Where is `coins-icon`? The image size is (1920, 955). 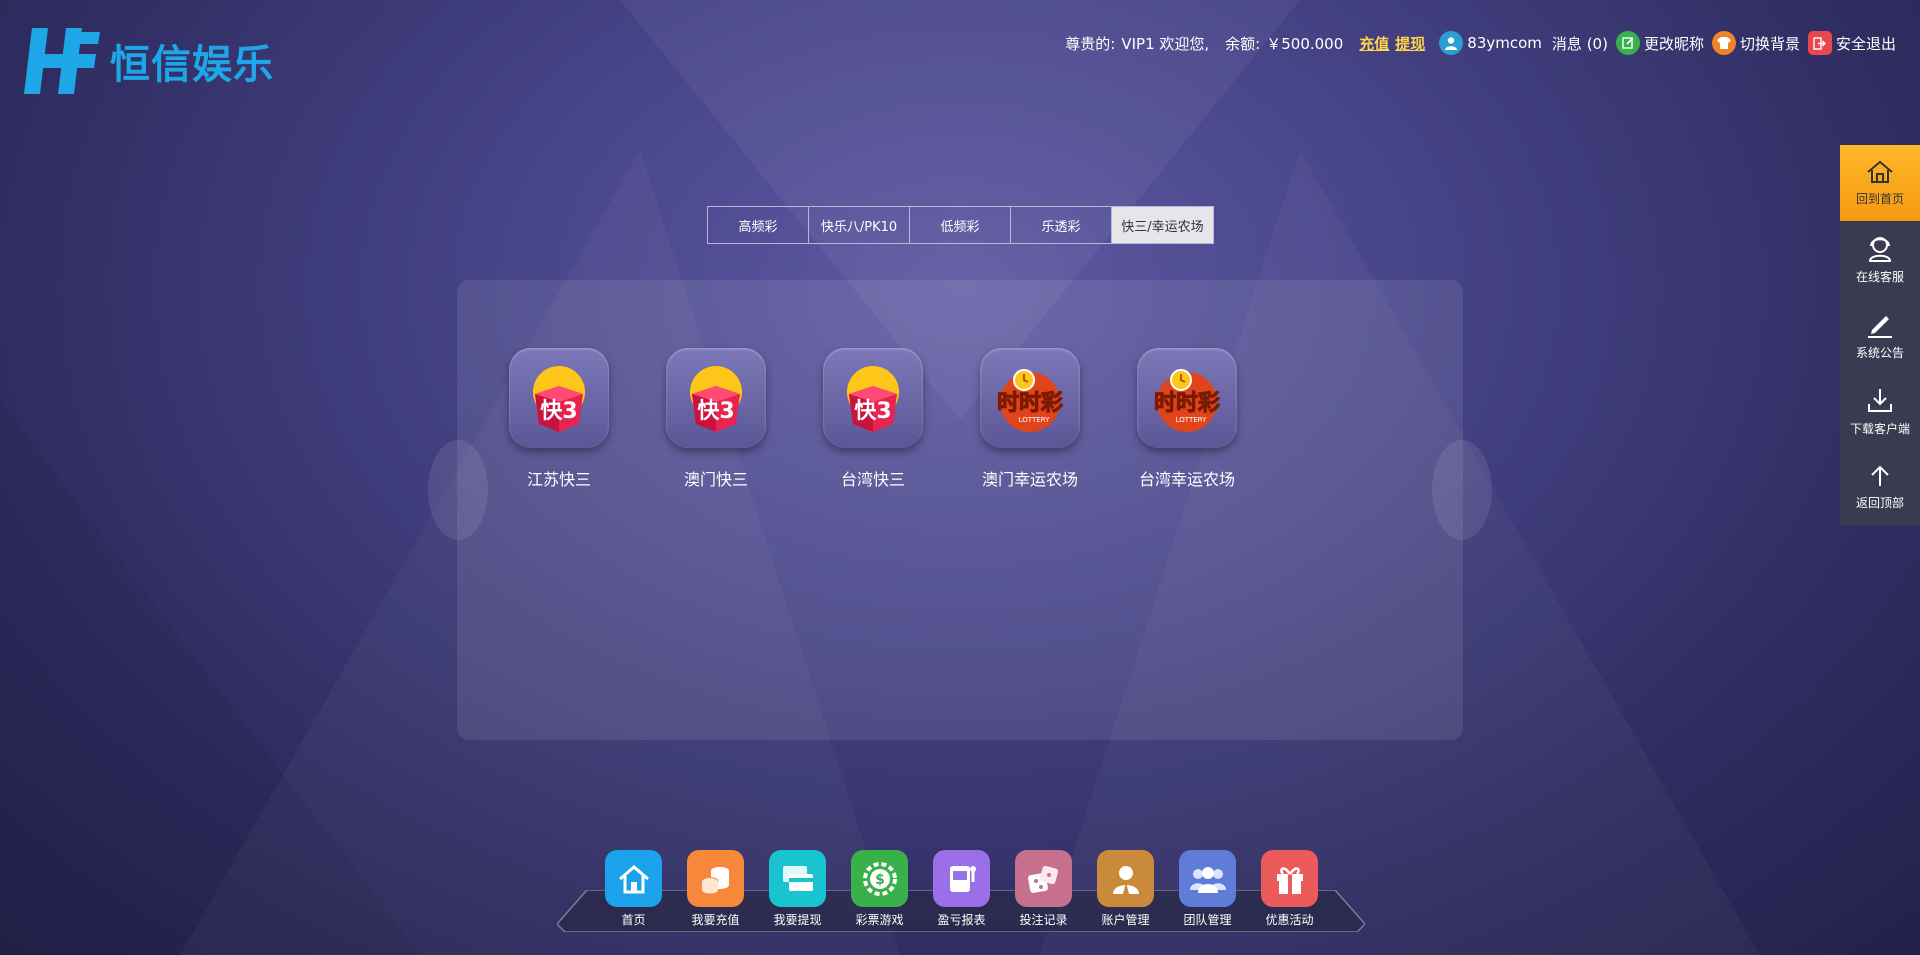
coins-icon is located at coordinates (715, 878).